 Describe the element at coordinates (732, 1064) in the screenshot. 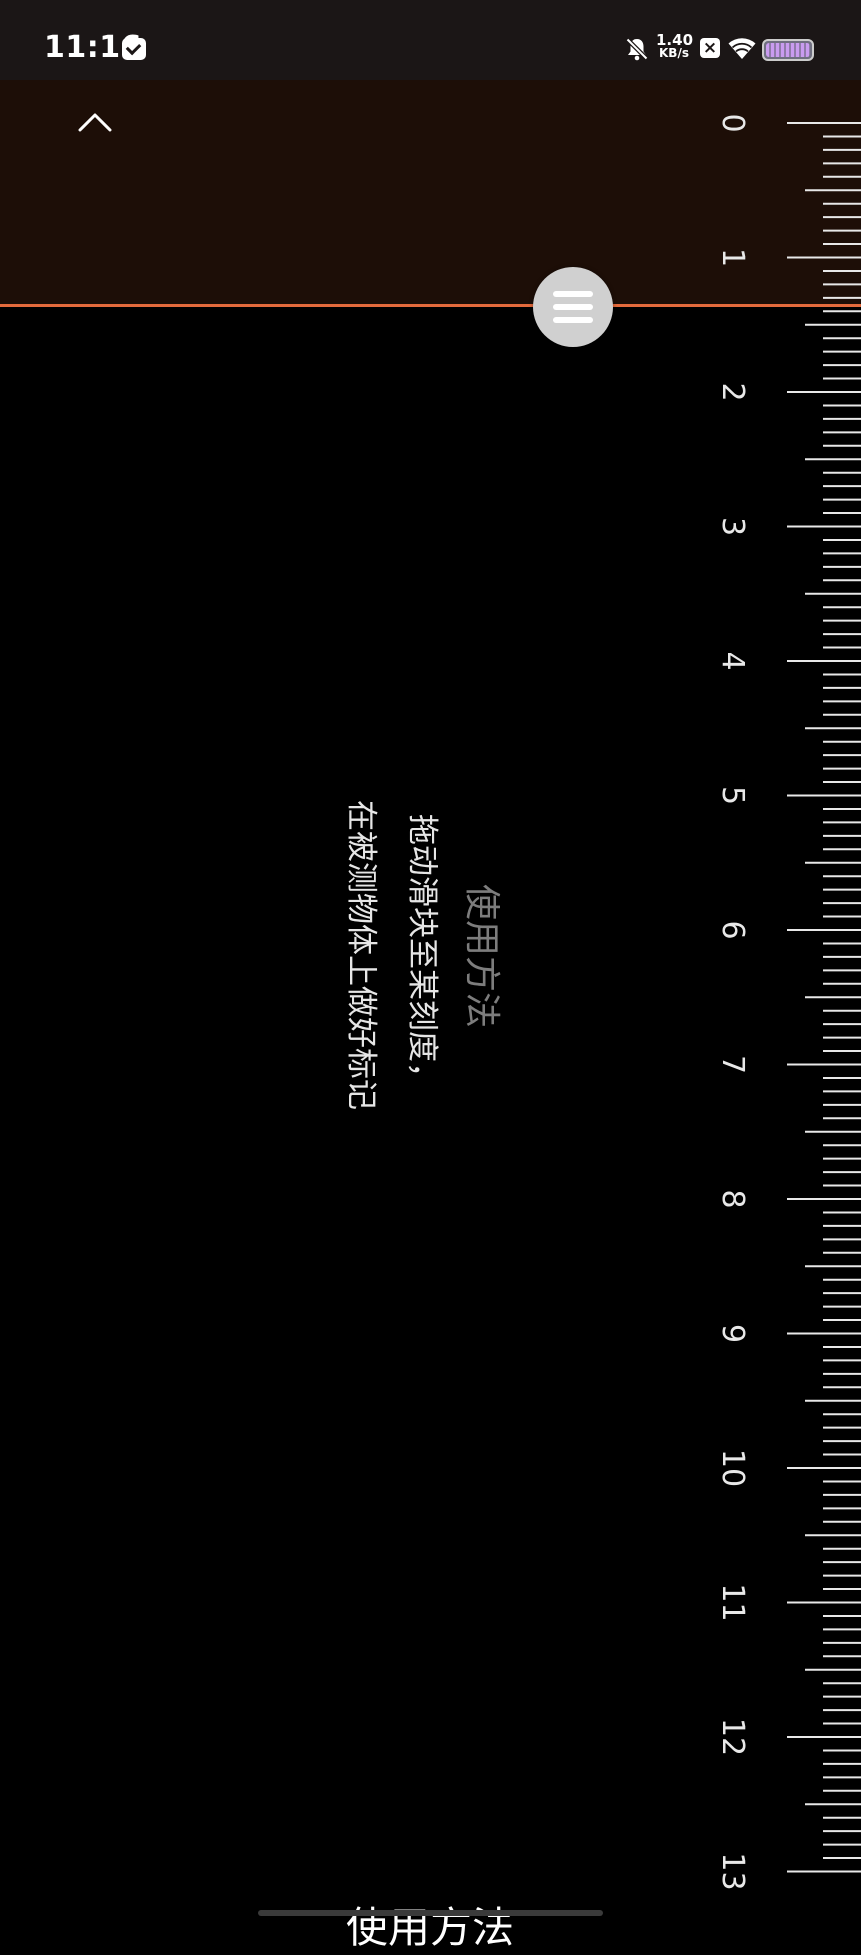

I see `ruler-label: 7` at that location.